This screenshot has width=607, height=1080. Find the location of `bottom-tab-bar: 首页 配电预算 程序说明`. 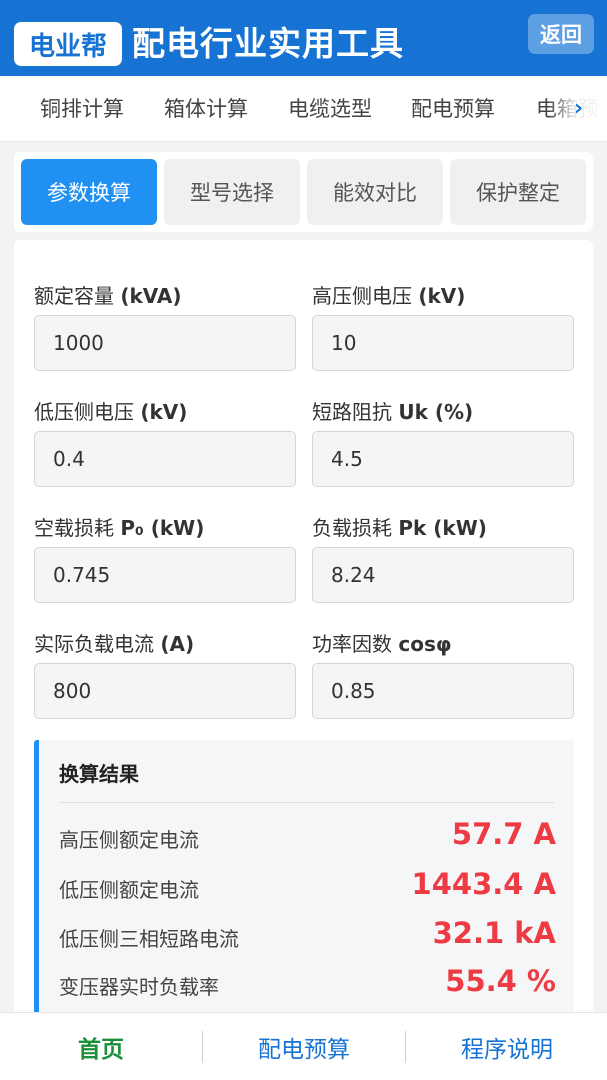

bottom-tab-bar: 首页 配电预算 程序说明 is located at coordinates (303, 1046).